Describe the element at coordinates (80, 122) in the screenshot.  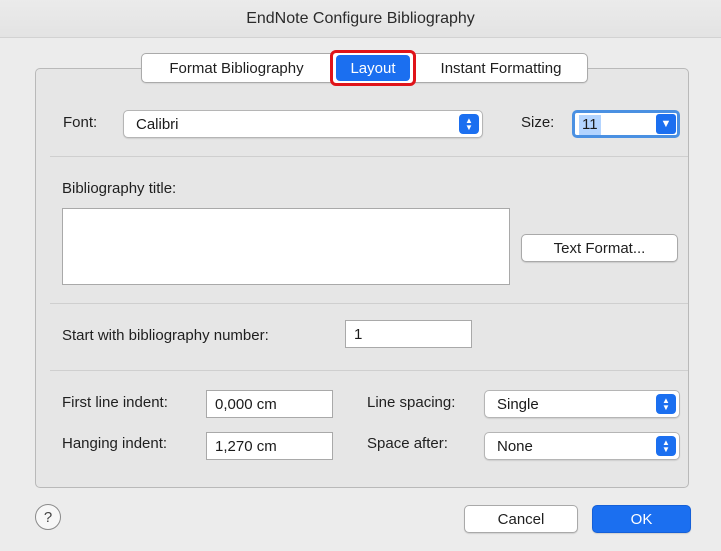
I see `font-label: Font:` at that location.